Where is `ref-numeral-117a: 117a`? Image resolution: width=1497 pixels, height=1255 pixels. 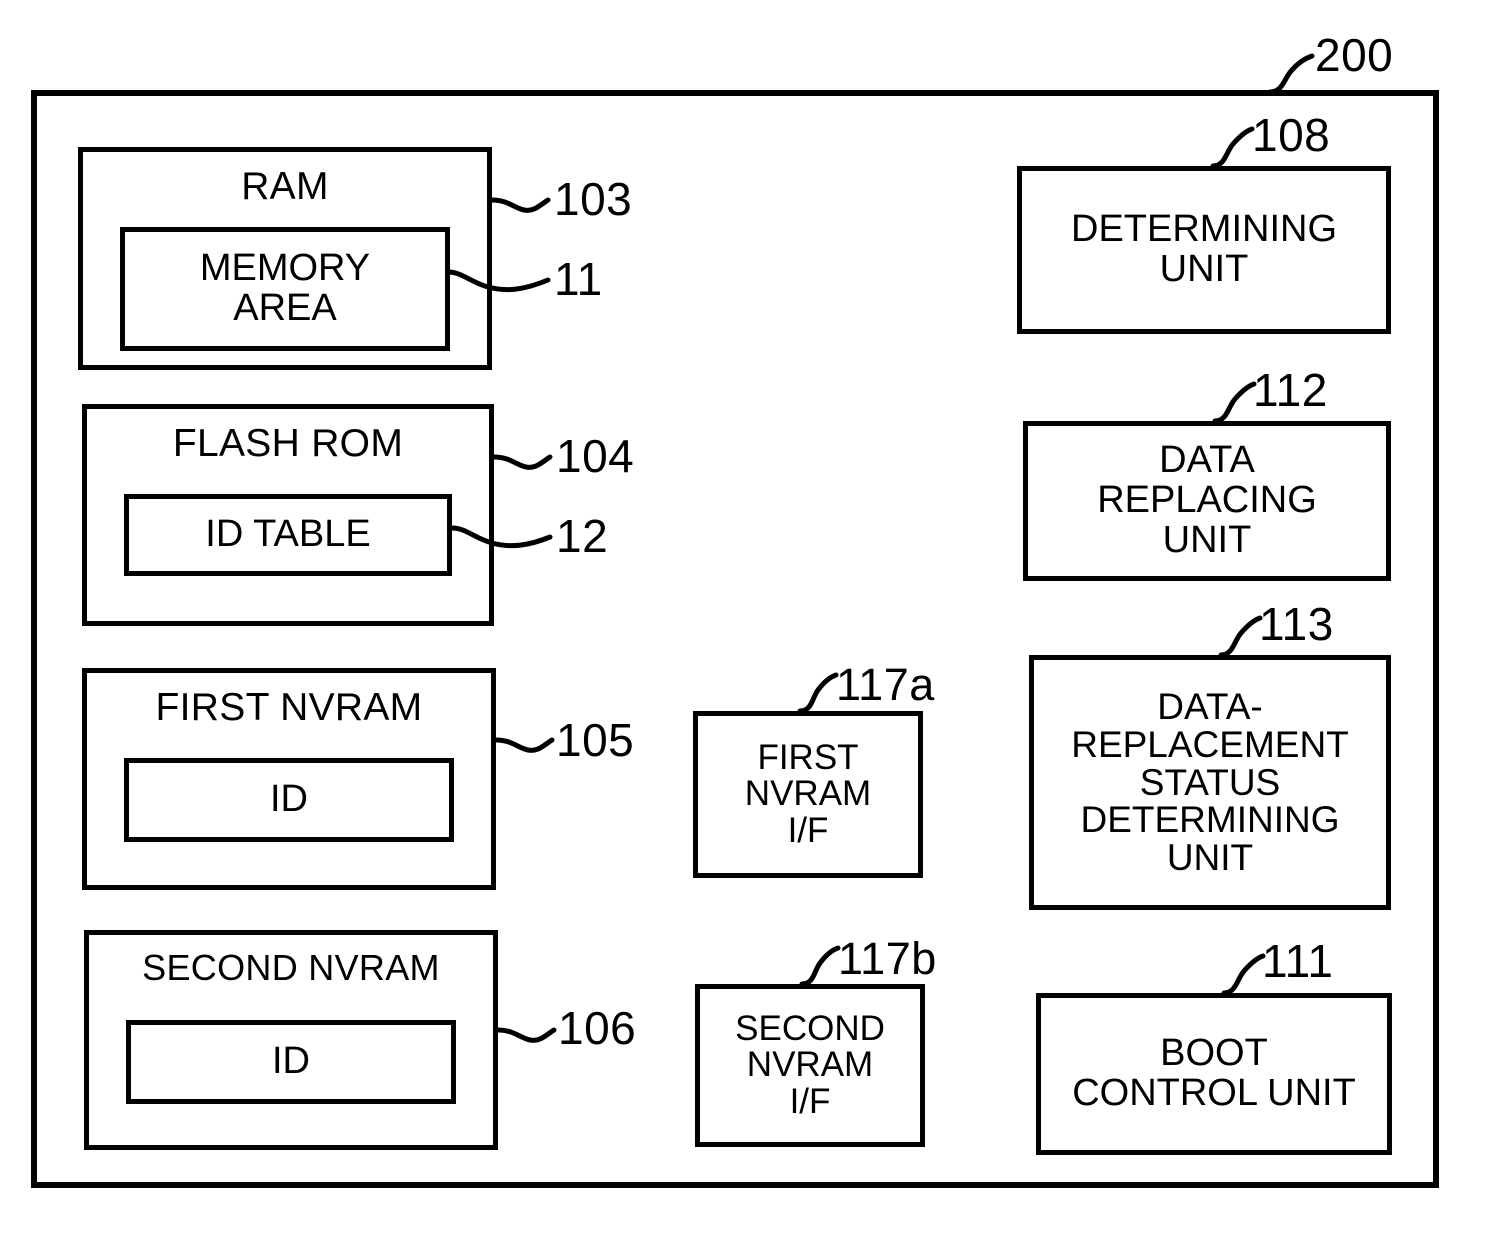
ref-numeral-117a: 117a is located at coordinates (885, 684).